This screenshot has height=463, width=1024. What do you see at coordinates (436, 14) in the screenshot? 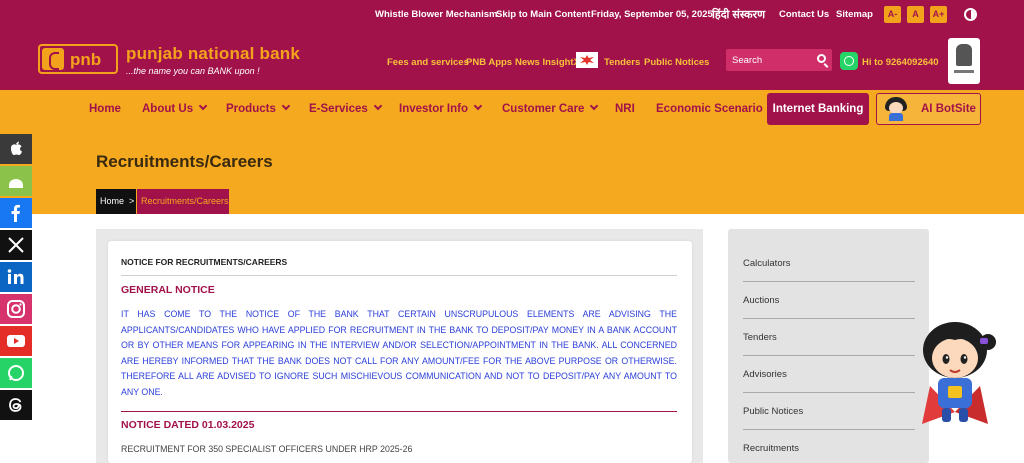
I see `whistle-blower-link: Whistle Blower Mechanism` at bounding box center [436, 14].